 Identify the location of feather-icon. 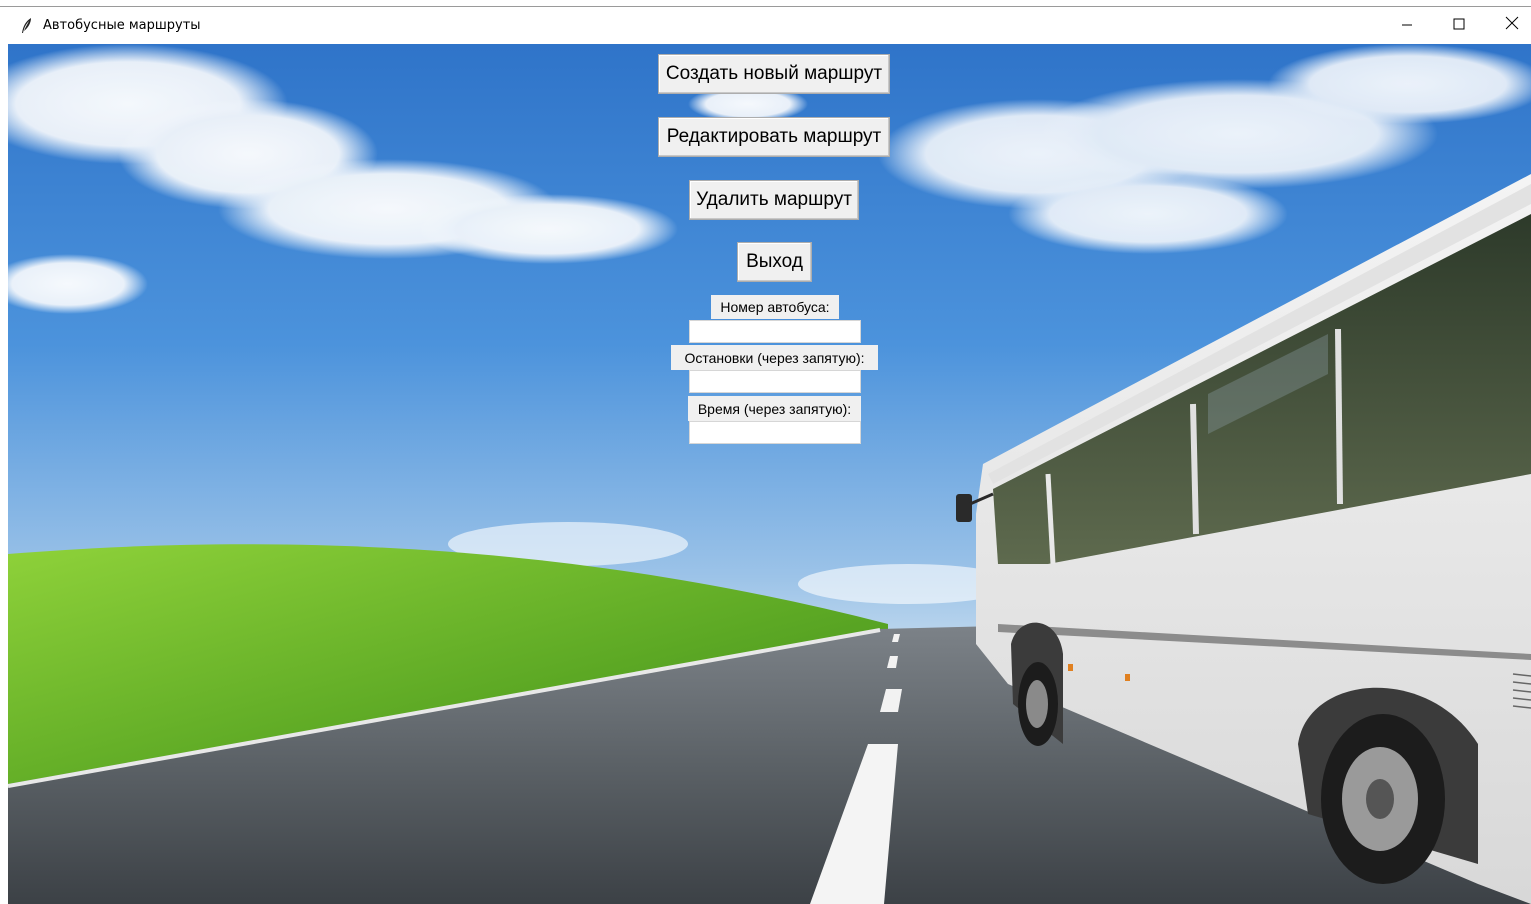
(27, 26).